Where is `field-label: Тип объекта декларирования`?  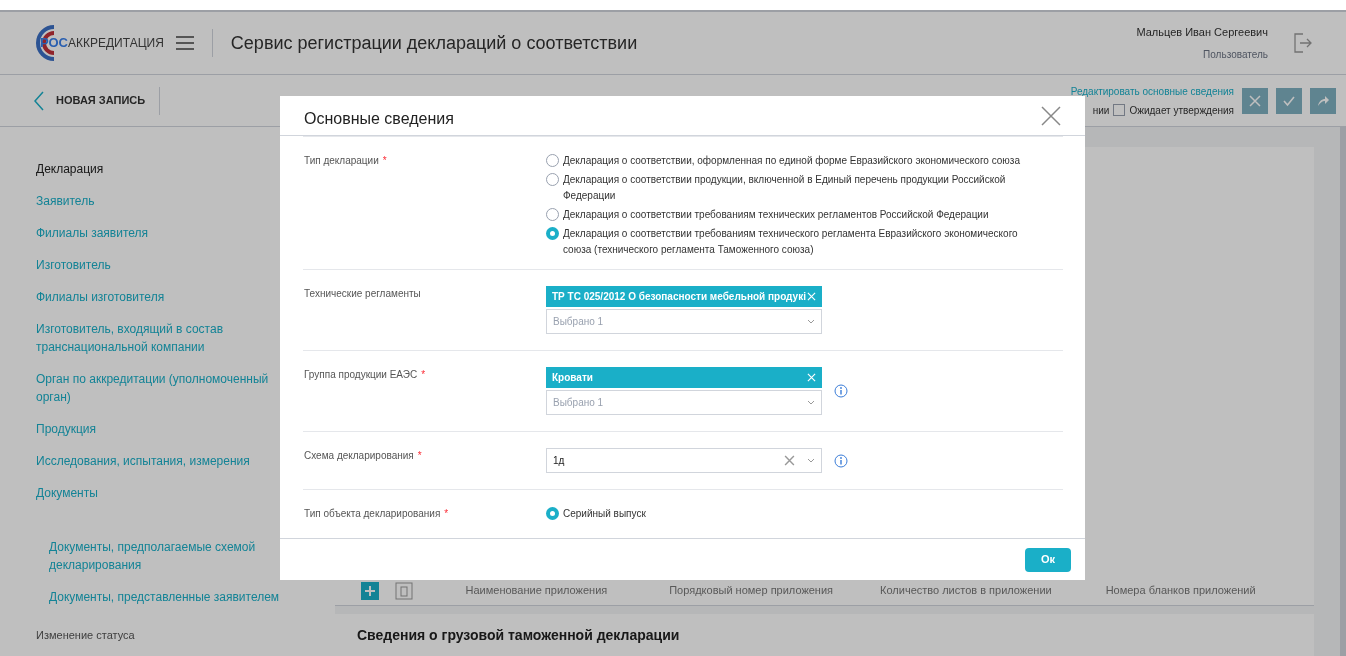 field-label: Тип объекта декларирования is located at coordinates (372, 514).